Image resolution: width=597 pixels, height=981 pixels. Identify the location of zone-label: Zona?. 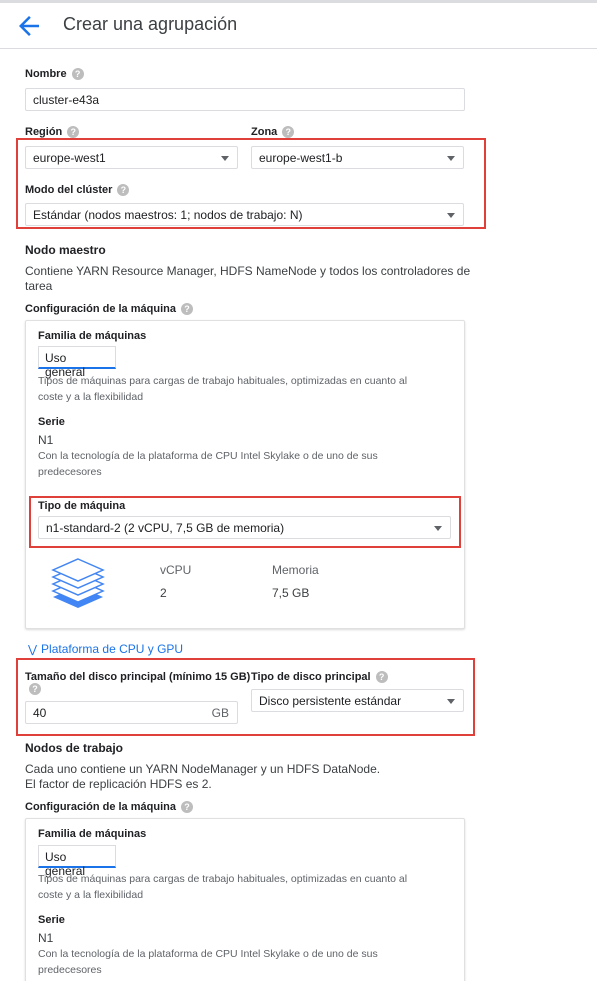
(273, 132).